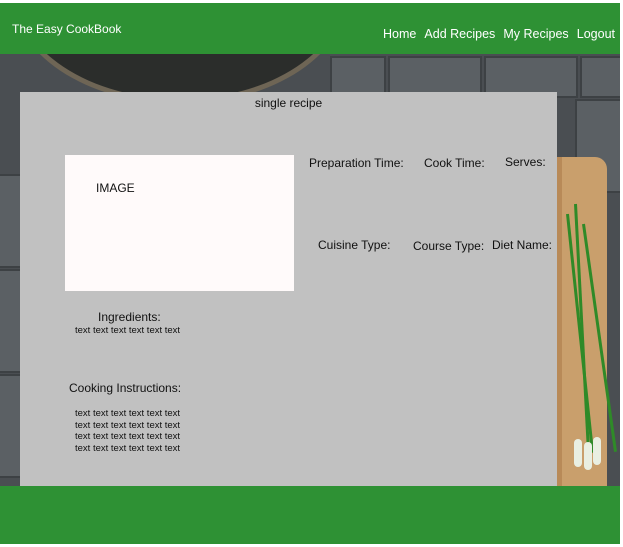  Describe the element at coordinates (66, 29) in the screenshot. I see `brand-link: The Easy CookBook` at that location.